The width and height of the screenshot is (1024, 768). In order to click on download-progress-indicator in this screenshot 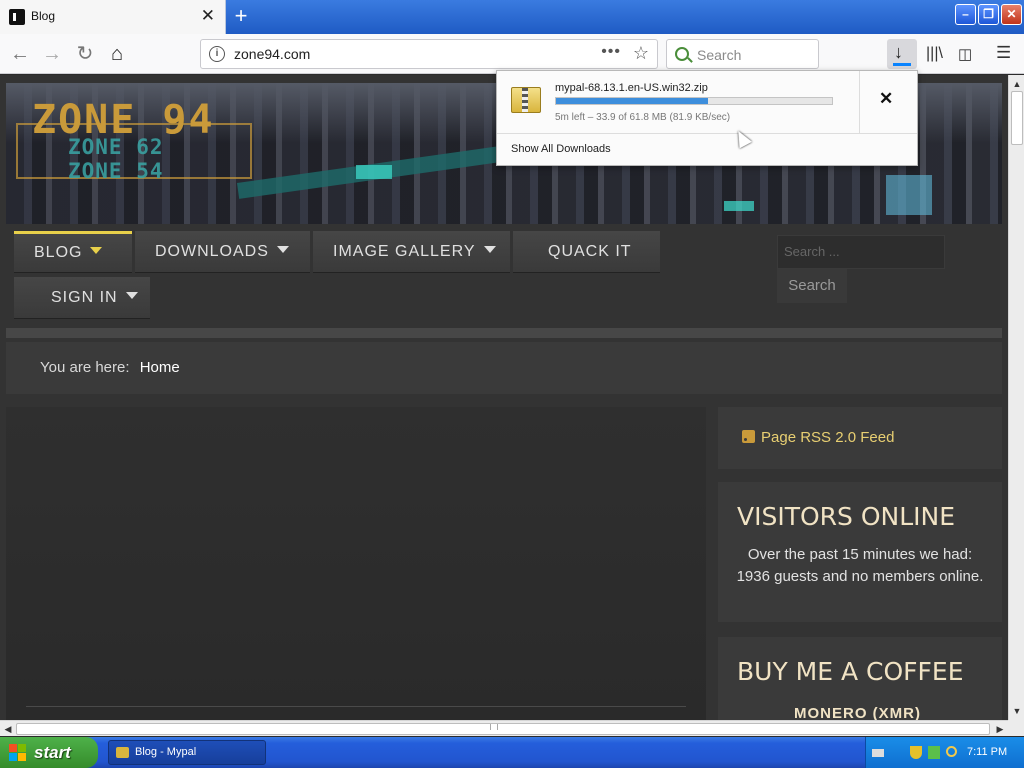, I will do `click(902, 64)`.